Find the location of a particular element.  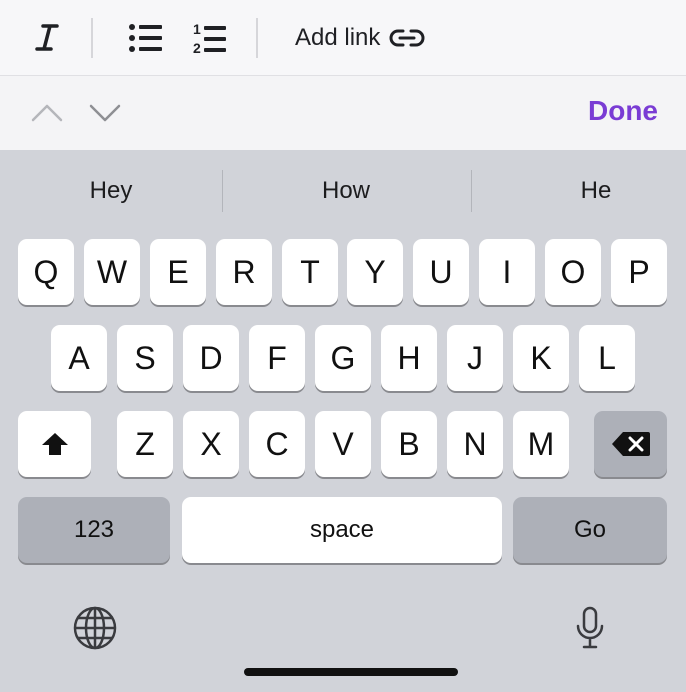

key-v: V is located at coordinates (343, 444).